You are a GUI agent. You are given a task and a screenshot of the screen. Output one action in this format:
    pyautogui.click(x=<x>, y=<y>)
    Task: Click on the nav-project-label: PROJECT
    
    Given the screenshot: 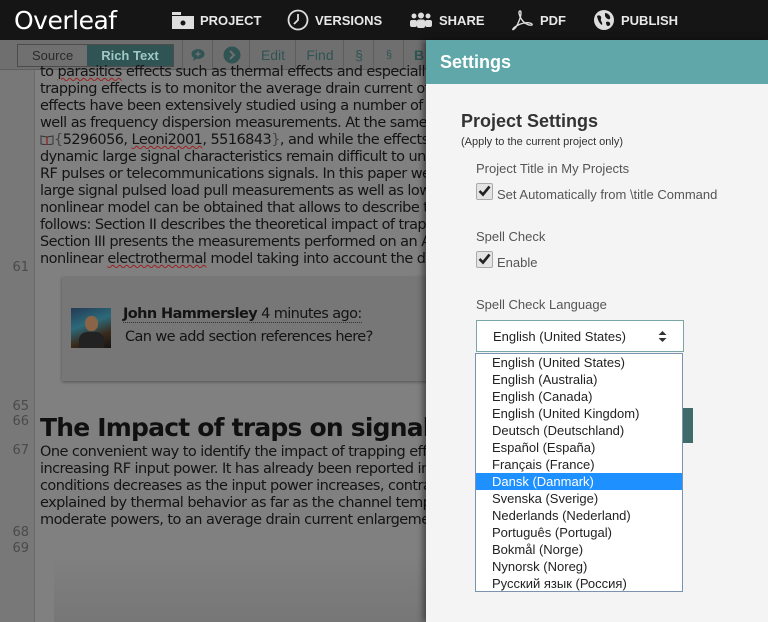 What is the action you would take?
    pyautogui.click(x=231, y=20)
    